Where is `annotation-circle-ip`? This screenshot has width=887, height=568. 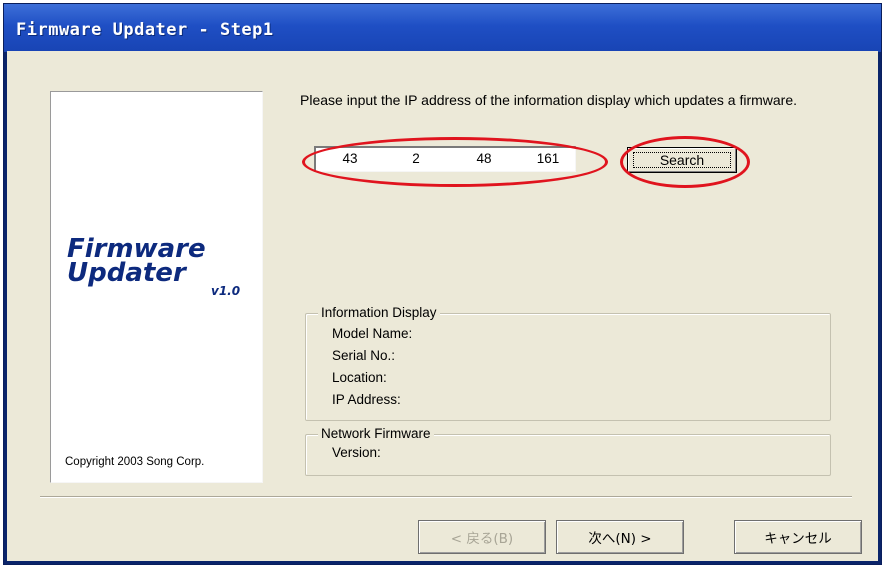 annotation-circle-ip is located at coordinates (455, 162).